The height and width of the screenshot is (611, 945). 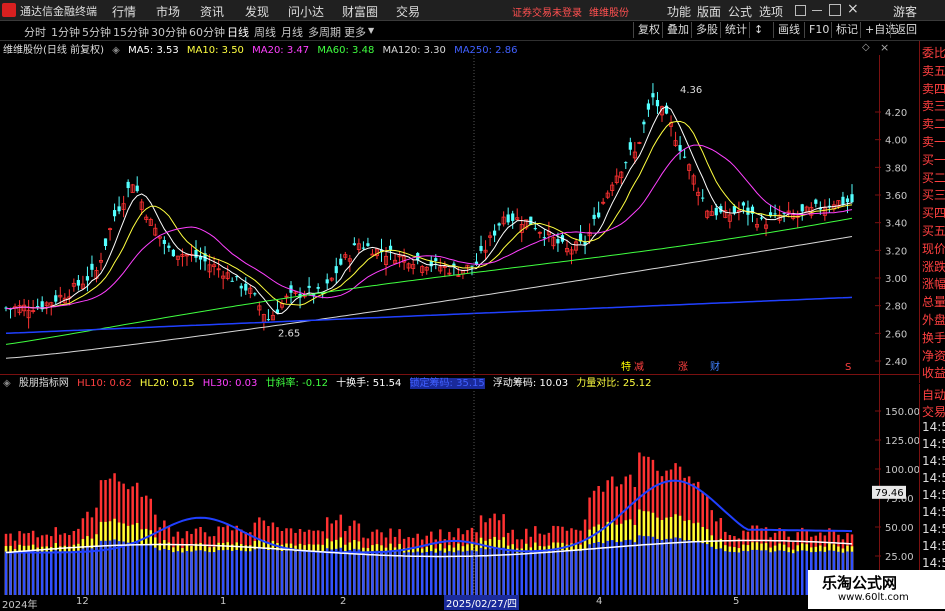 What do you see at coordinates (306, 11) in the screenshot?
I see `menu-wenxiaoda: 问小达` at bounding box center [306, 11].